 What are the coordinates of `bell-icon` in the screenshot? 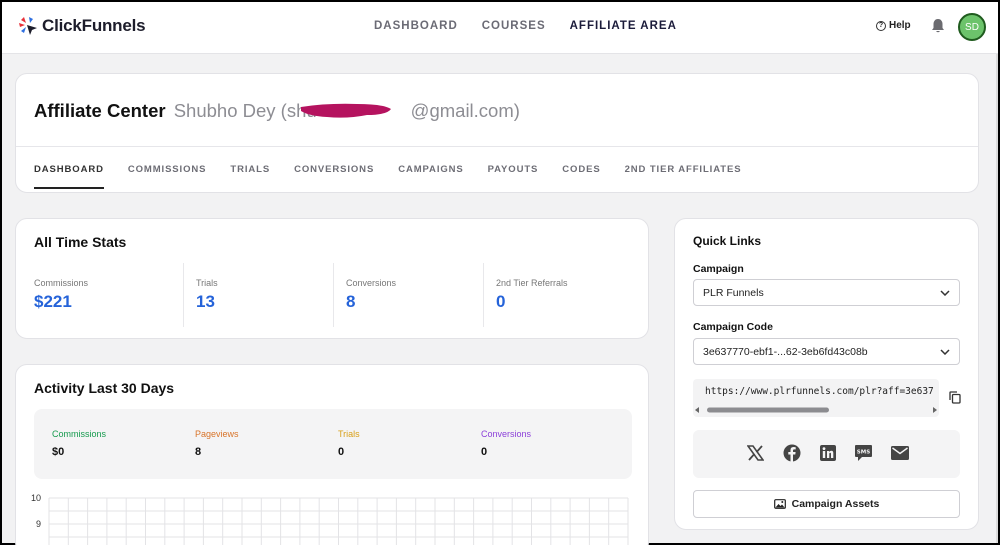 It's located at (938, 28).